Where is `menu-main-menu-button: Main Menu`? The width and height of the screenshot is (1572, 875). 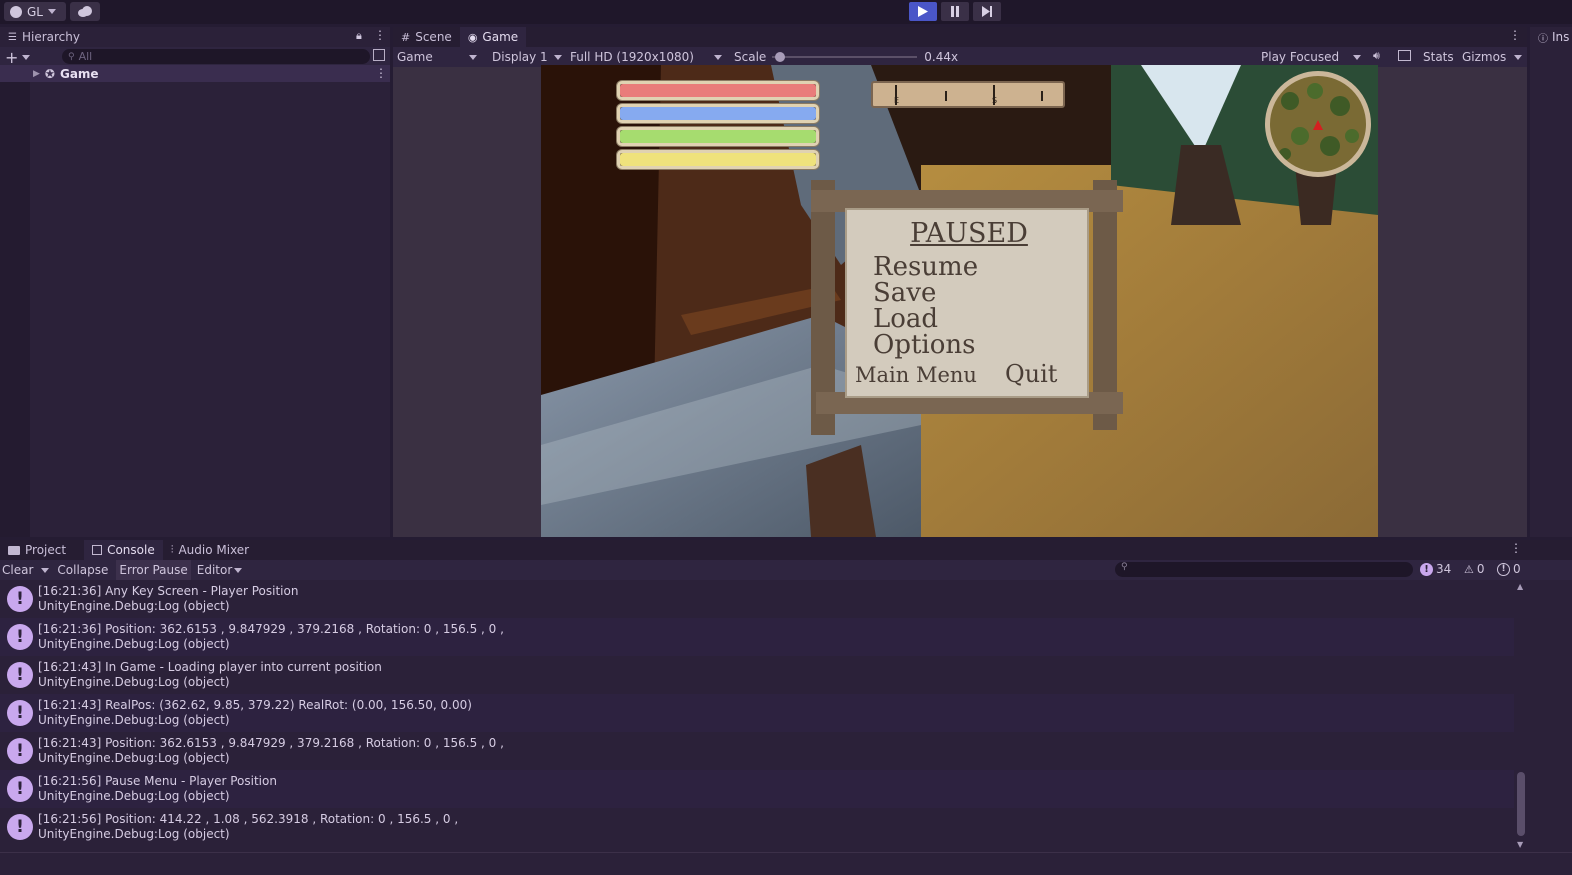
menu-main-menu-button: Main Menu is located at coordinates (916, 375).